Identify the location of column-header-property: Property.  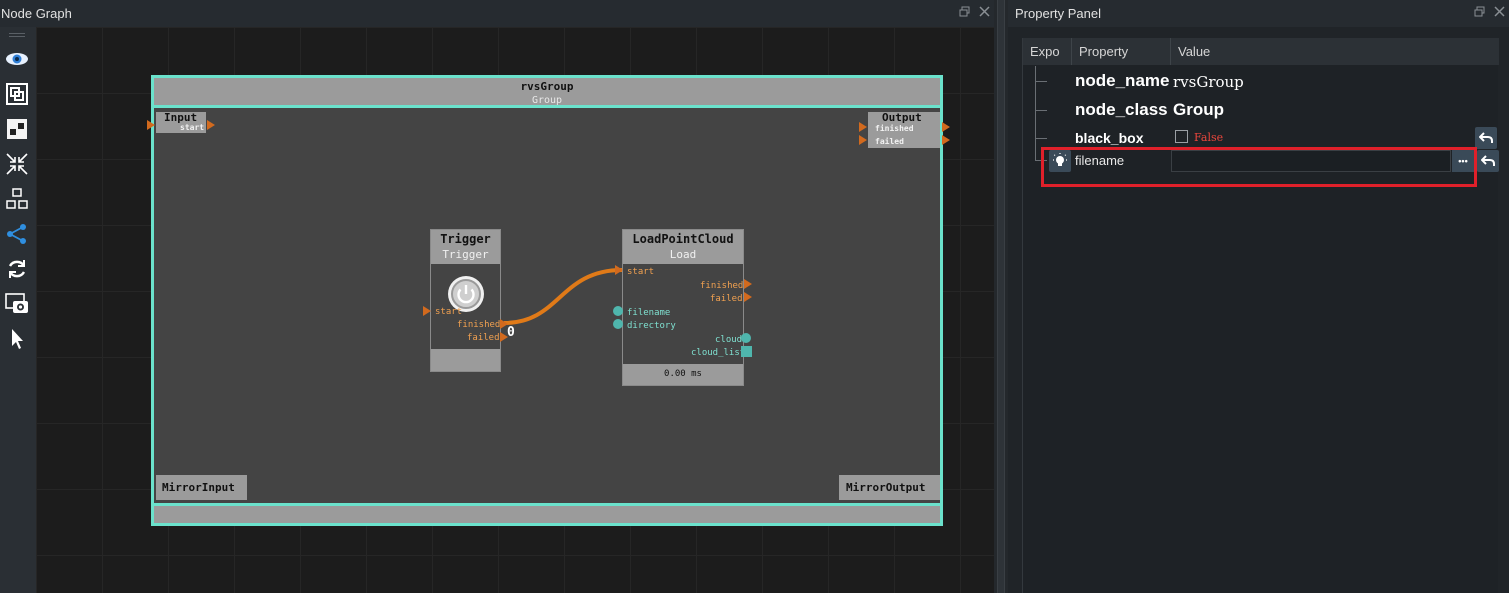
(1121, 51).